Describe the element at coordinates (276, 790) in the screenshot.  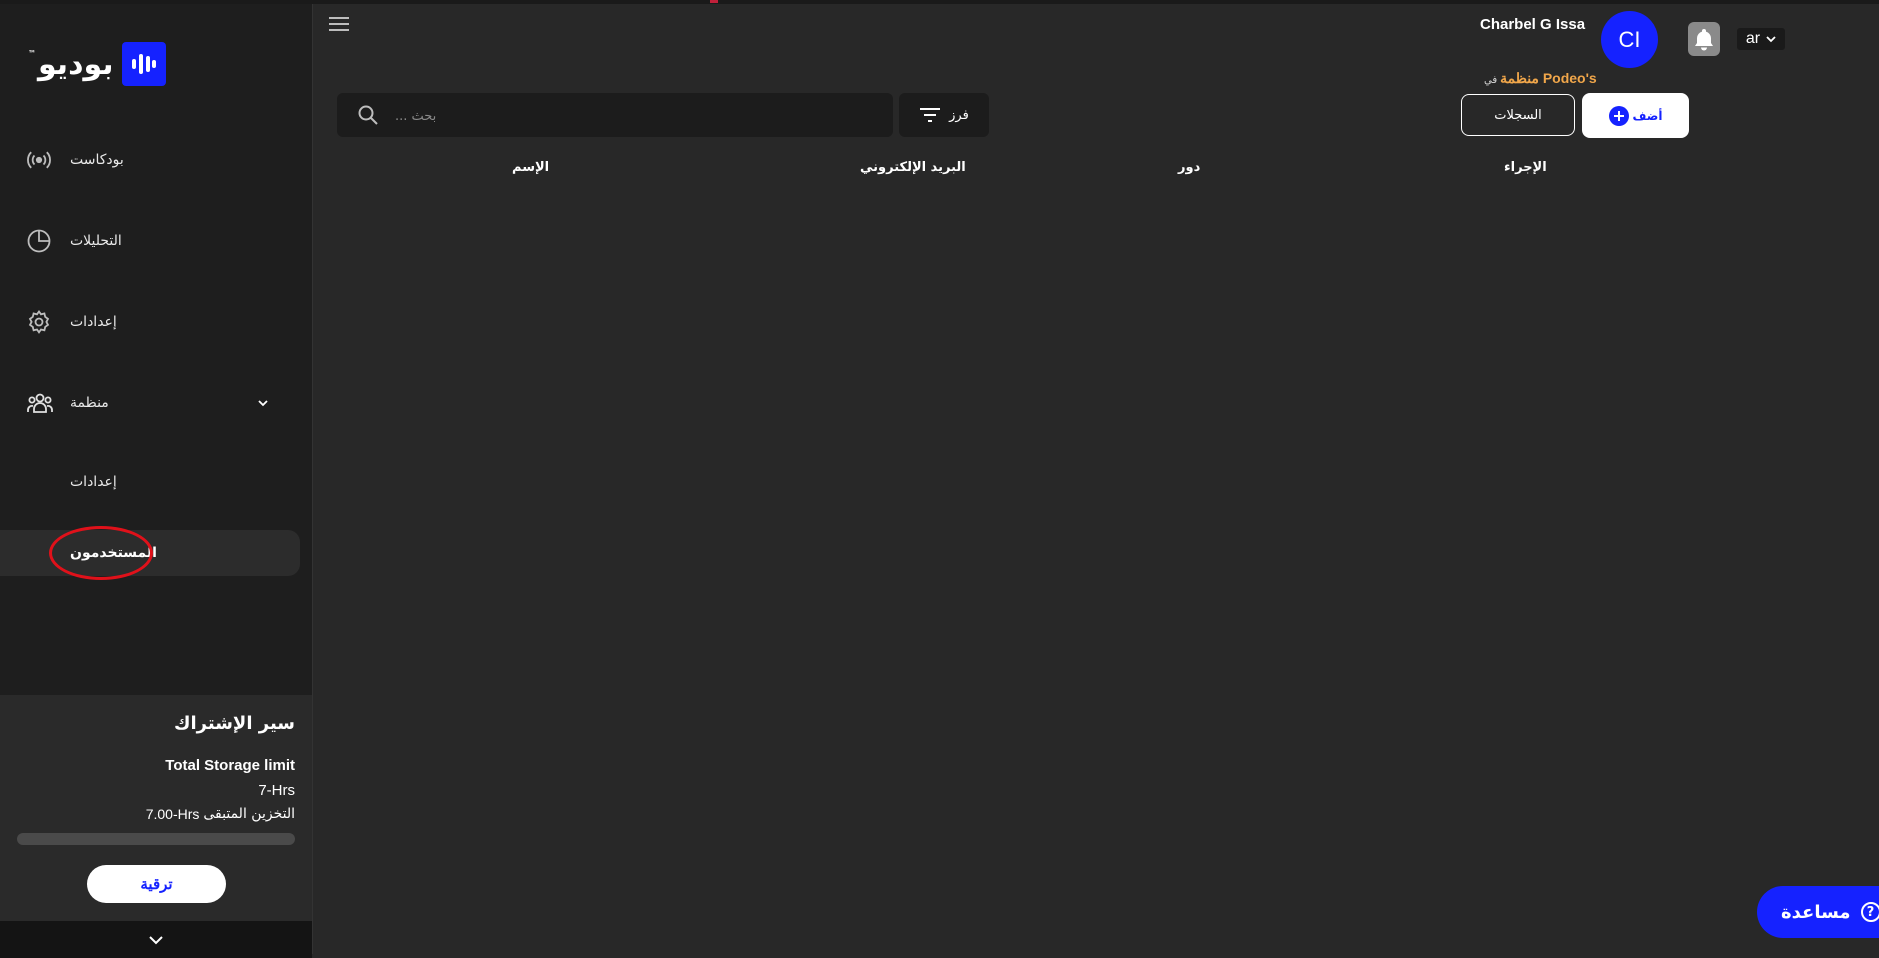
I see `storage-limit-hours: 7-Hrs` at that location.